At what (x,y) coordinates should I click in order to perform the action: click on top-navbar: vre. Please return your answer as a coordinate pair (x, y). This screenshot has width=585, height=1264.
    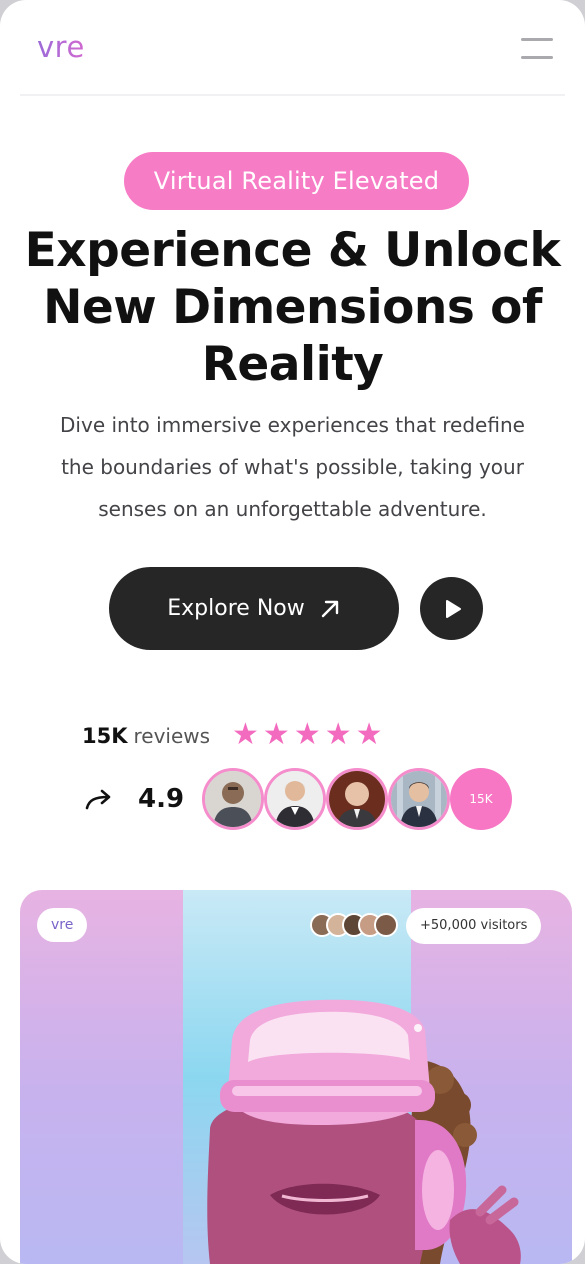
    Looking at the image, I should click on (292, 48).